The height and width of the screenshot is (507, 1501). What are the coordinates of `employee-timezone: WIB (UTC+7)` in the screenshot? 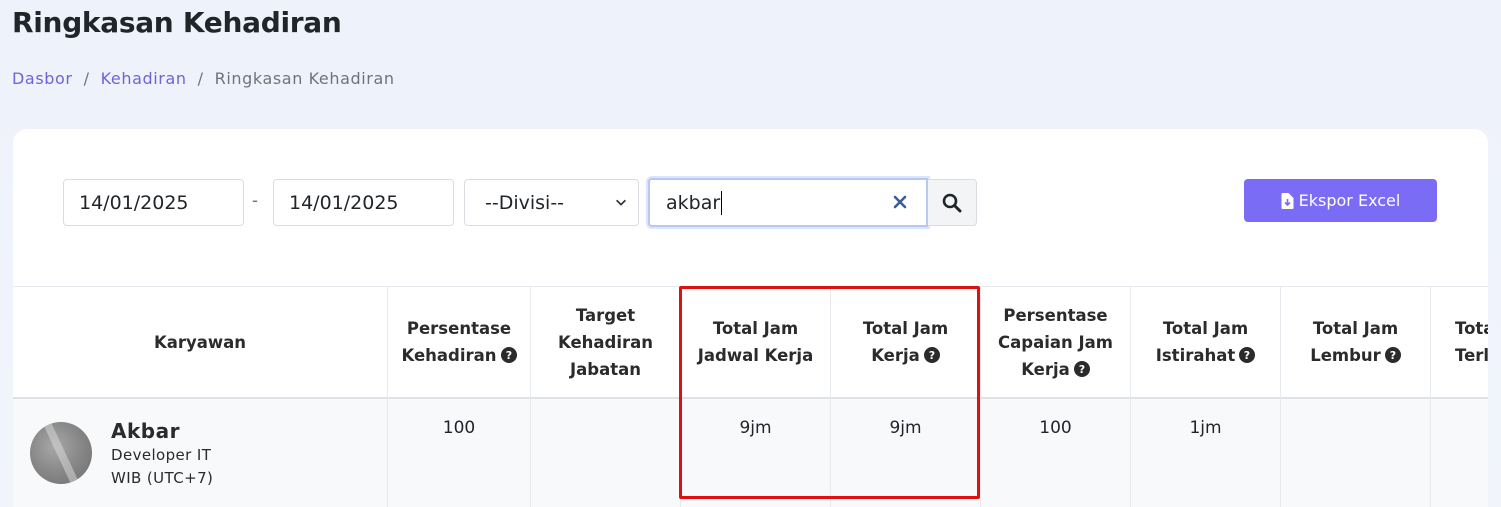 It's located at (162, 478).